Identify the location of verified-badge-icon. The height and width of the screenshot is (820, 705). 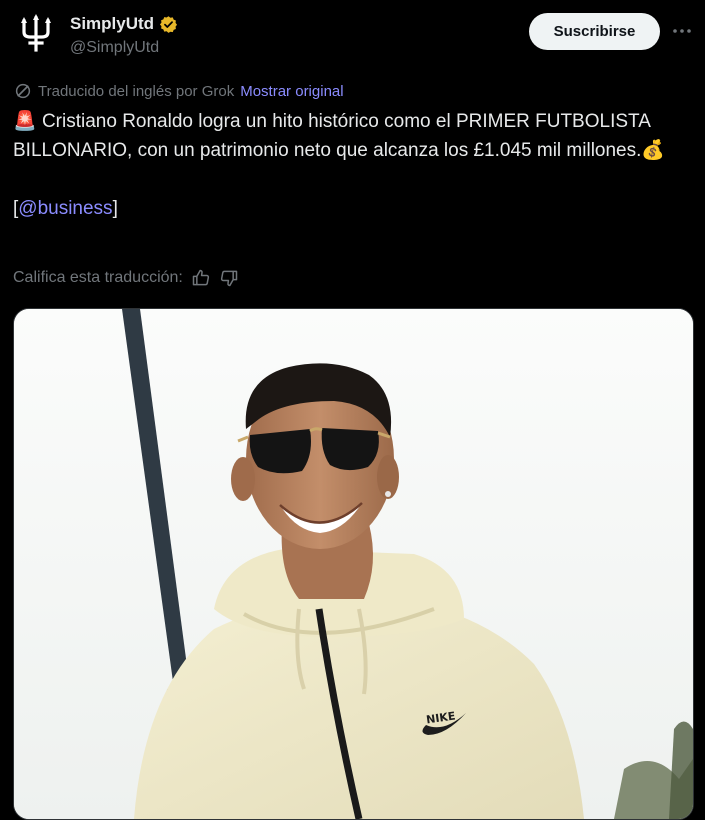
(169, 24).